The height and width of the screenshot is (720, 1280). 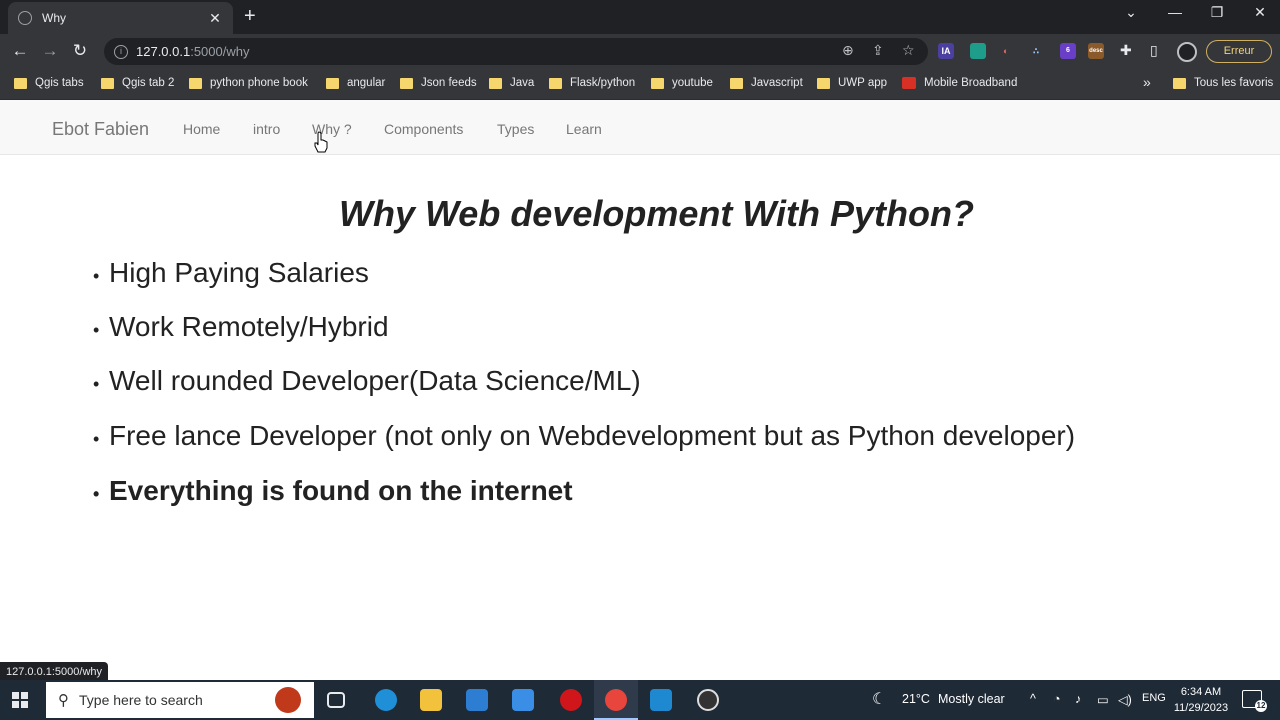 What do you see at coordinates (1175, 12) in the screenshot?
I see `minimize-button: —` at bounding box center [1175, 12].